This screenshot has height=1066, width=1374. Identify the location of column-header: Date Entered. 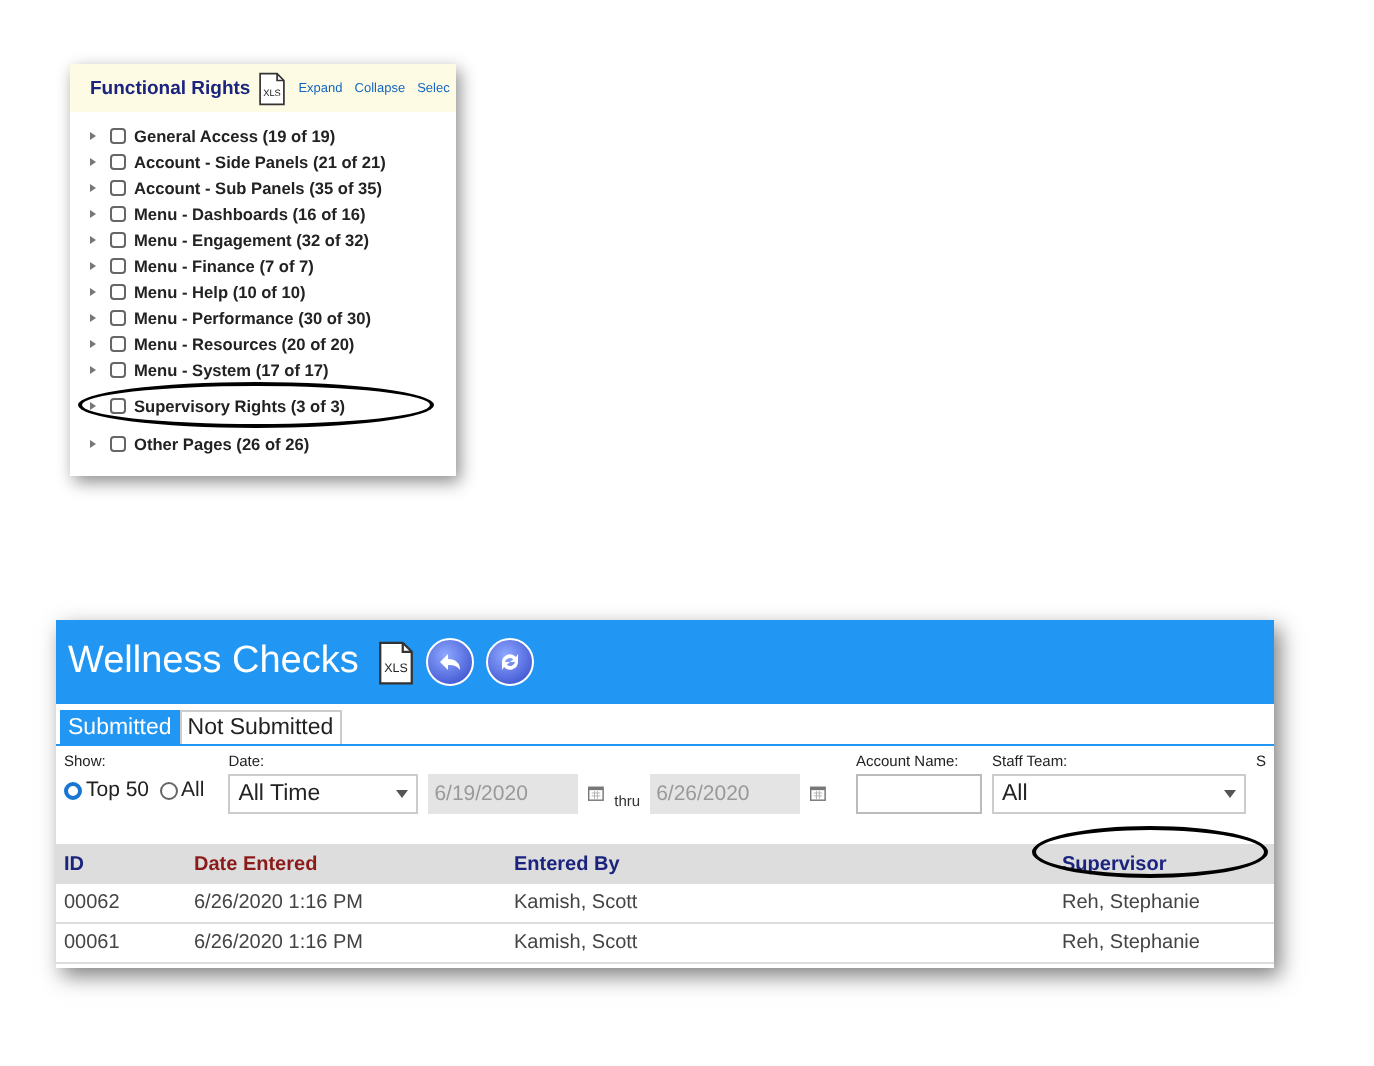
(346, 864).